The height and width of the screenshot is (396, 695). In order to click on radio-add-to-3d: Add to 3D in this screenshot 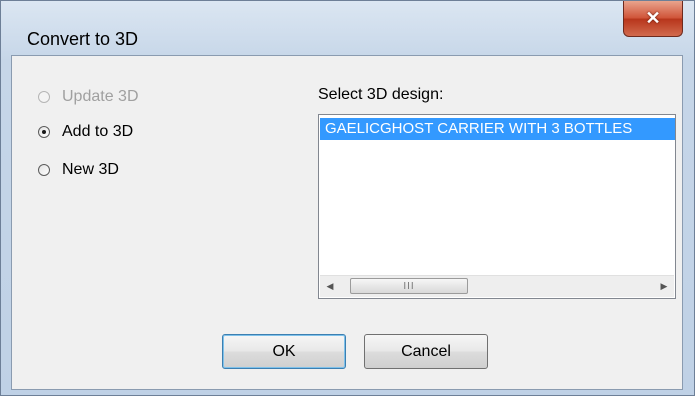, I will do `click(85, 132)`.